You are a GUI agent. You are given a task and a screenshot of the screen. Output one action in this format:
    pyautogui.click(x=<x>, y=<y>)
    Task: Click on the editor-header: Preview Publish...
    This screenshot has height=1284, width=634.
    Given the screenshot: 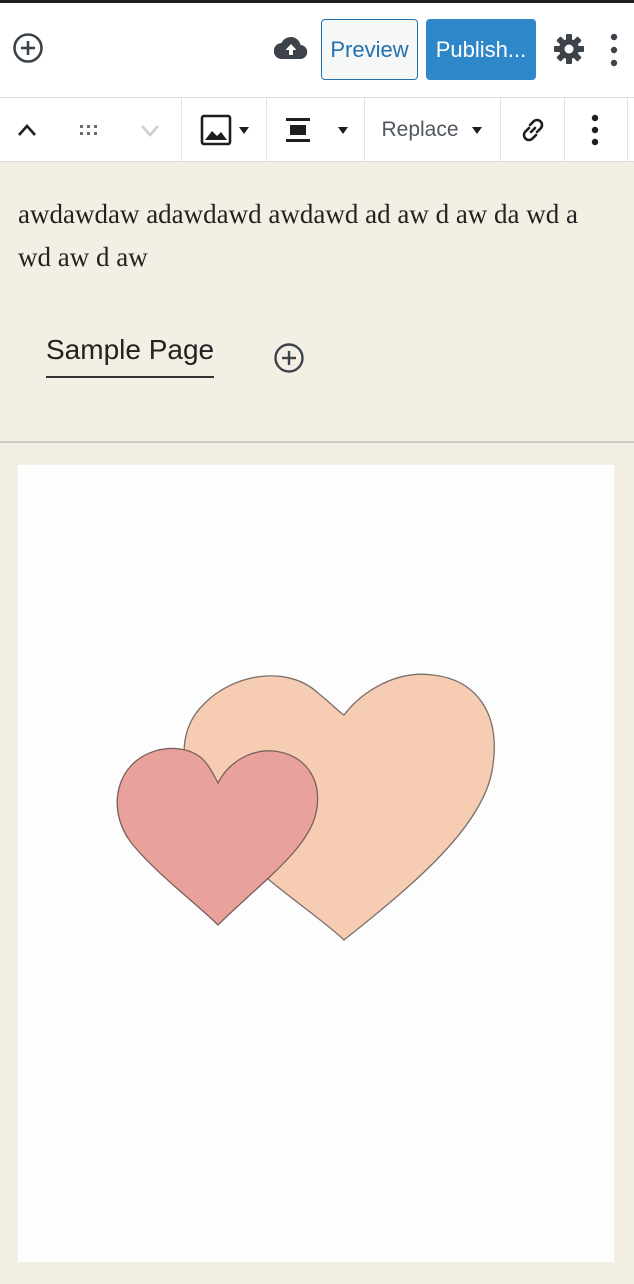 What is the action you would take?
    pyautogui.click(x=317, y=50)
    